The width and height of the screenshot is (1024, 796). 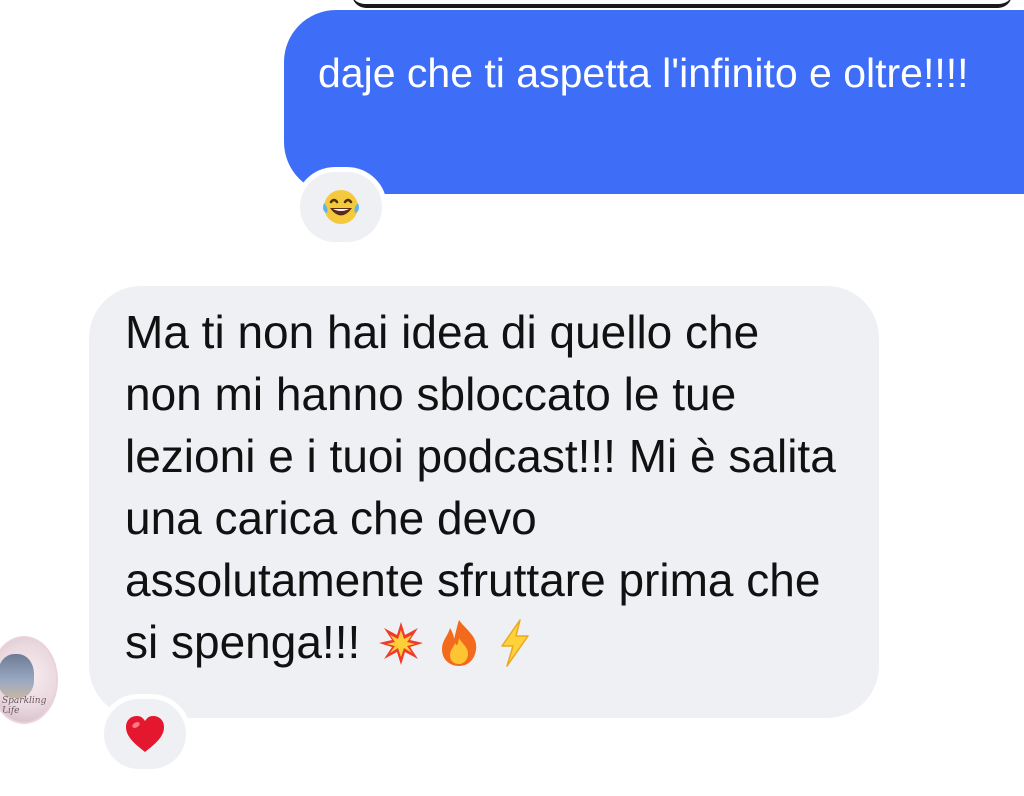 What do you see at coordinates (24, 706) in the screenshot?
I see `avatar-caption: Sparkling Life` at bounding box center [24, 706].